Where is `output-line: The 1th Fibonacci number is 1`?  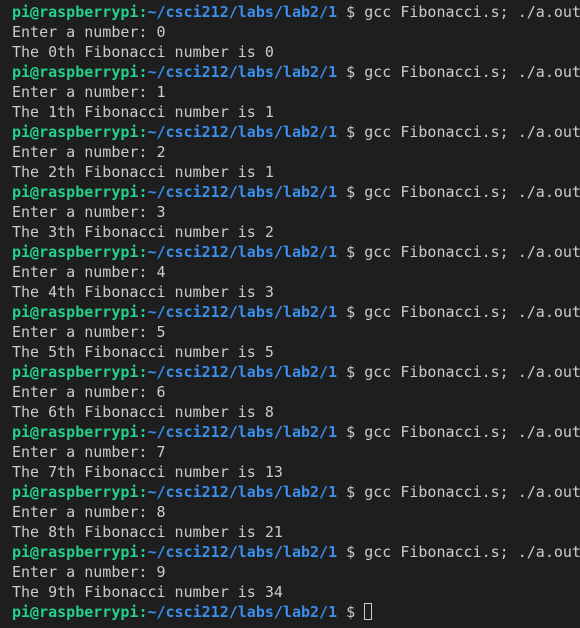 output-line: The 1th Fibonacci number is 1 is located at coordinates (296, 112).